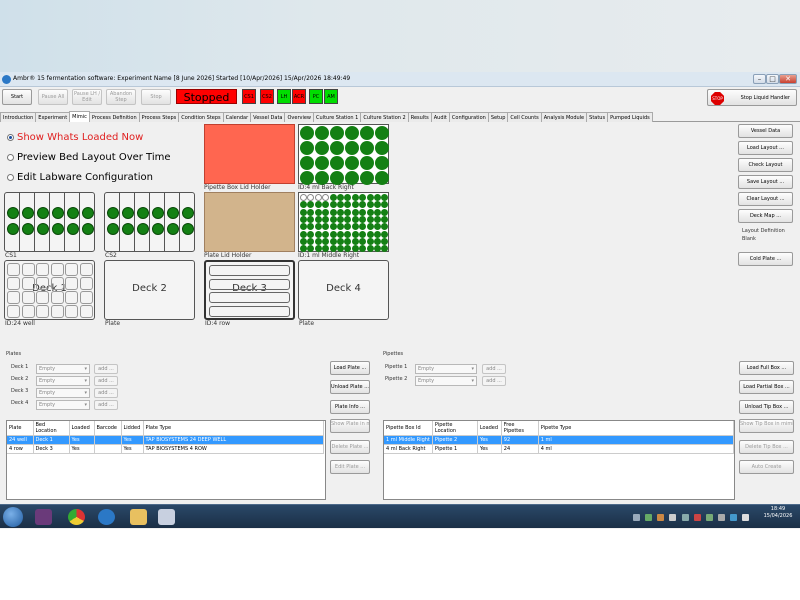 The height and width of the screenshot is (600, 800). What do you see at coordinates (233, 428) in the screenshot?
I see `column-header: Plate Type` at bounding box center [233, 428].